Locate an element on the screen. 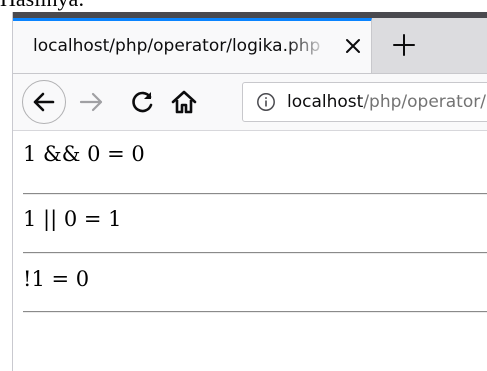 Image resolution: width=487 pixels, height=371 pixels. navigation-toolbar: localhost/php/operator/logika.php is located at coordinates (250, 102).